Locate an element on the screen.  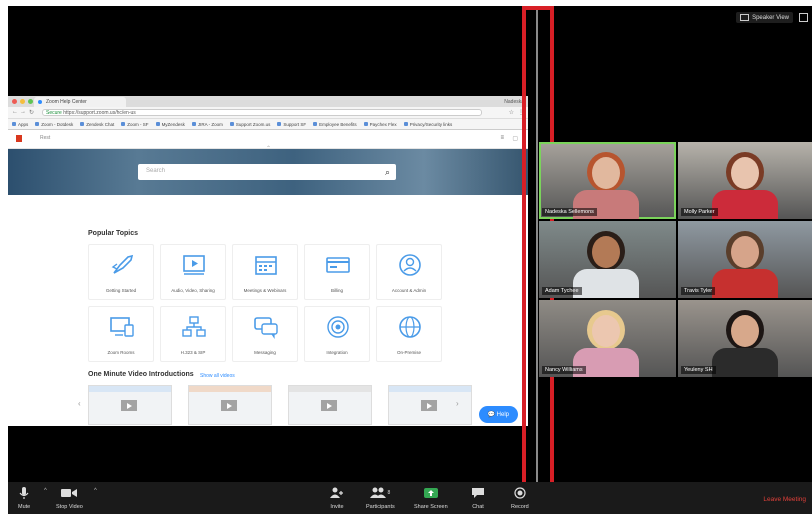
fullscreen-icon is located at coordinates (803, 17).